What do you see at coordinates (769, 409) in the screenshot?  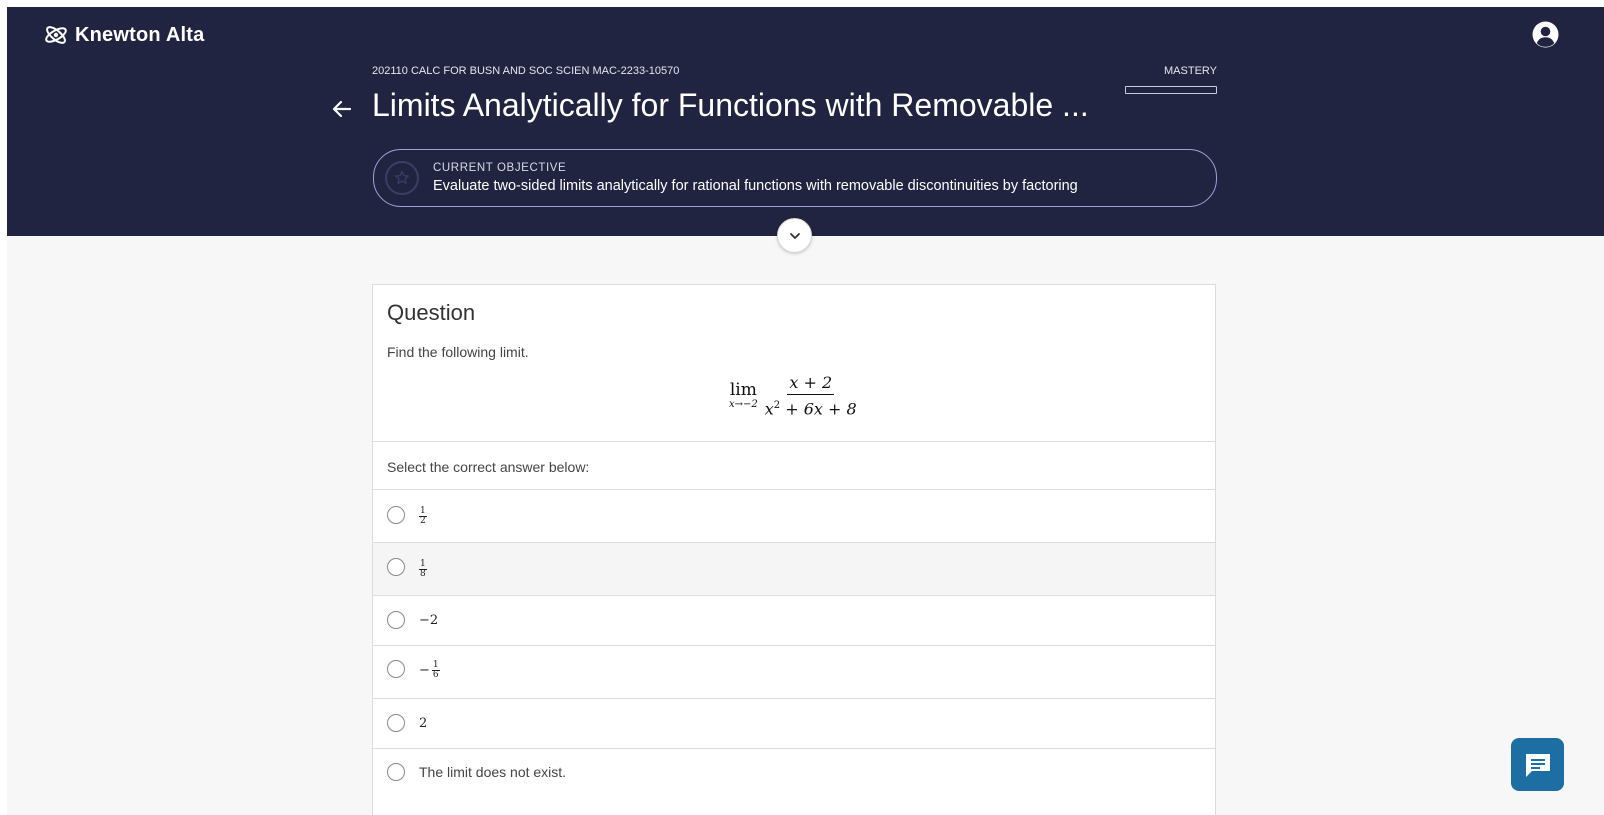 I see `denominator-base: x` at bounding box center [769, 409].